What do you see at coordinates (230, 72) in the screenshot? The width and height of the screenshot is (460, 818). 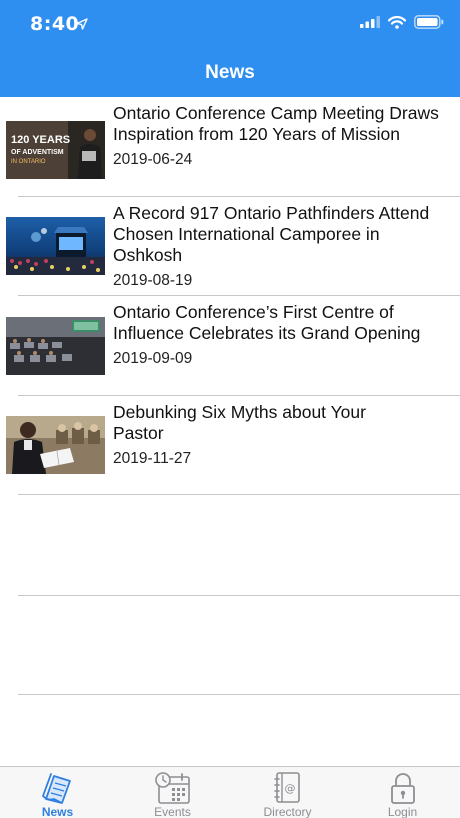 I see `page-title: News` at bounding box center [230, 72].